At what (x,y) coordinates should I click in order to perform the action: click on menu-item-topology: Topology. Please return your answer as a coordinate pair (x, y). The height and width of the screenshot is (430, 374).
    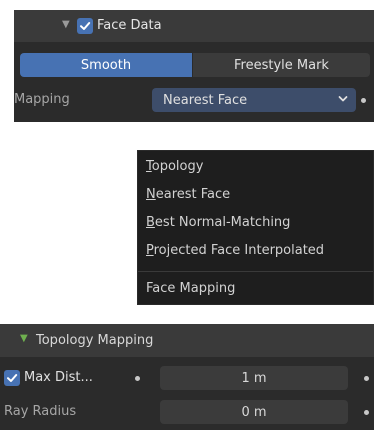
    Looking at the image, I should click on (174, 167).